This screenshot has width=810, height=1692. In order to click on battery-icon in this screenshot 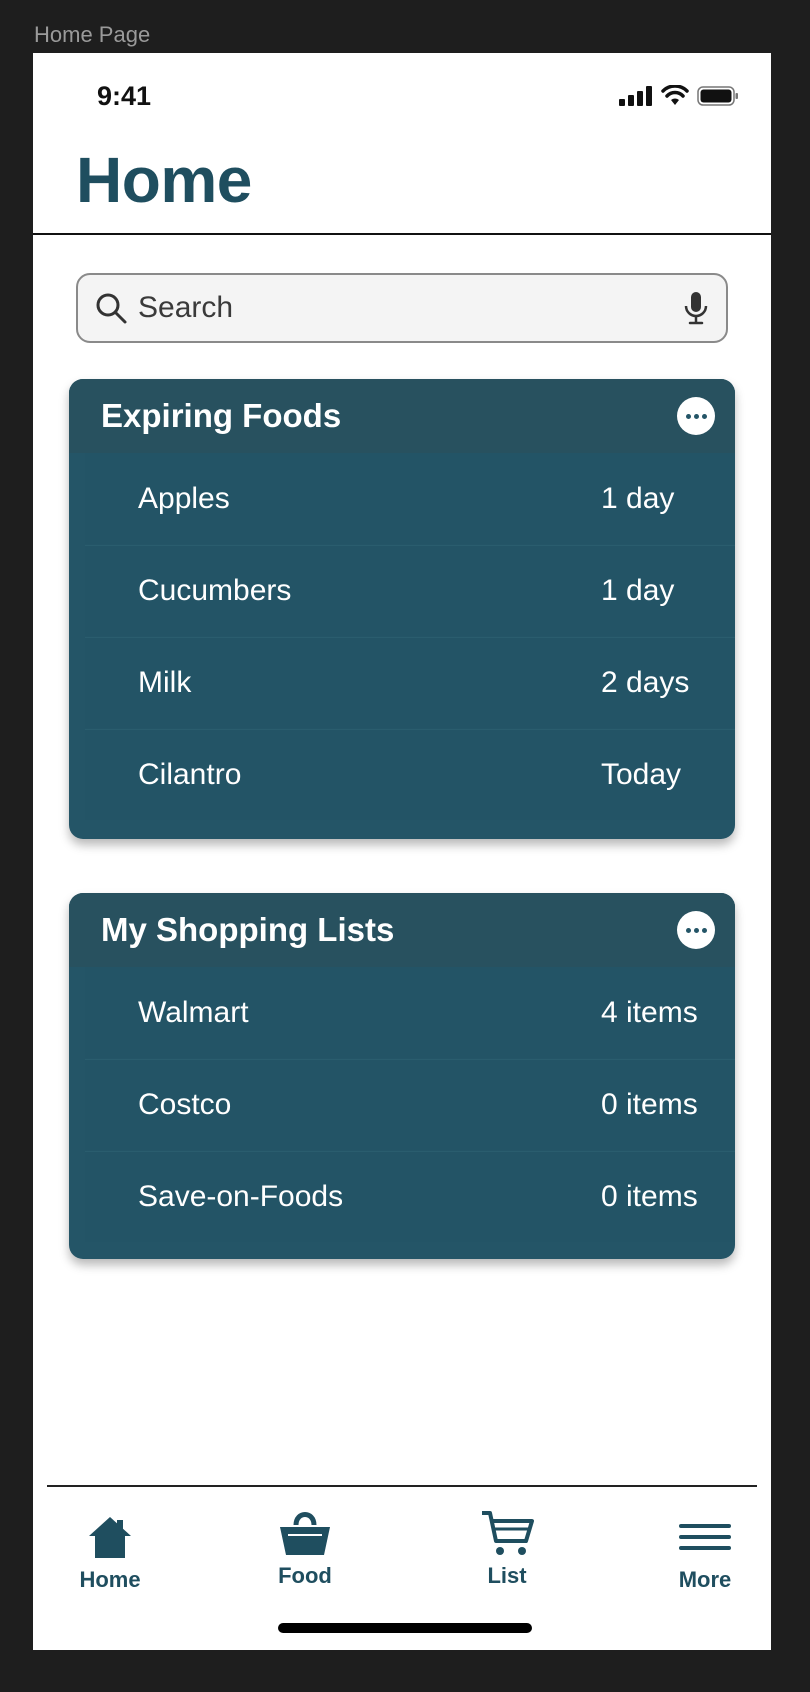, I will do `click(717, 96)`.